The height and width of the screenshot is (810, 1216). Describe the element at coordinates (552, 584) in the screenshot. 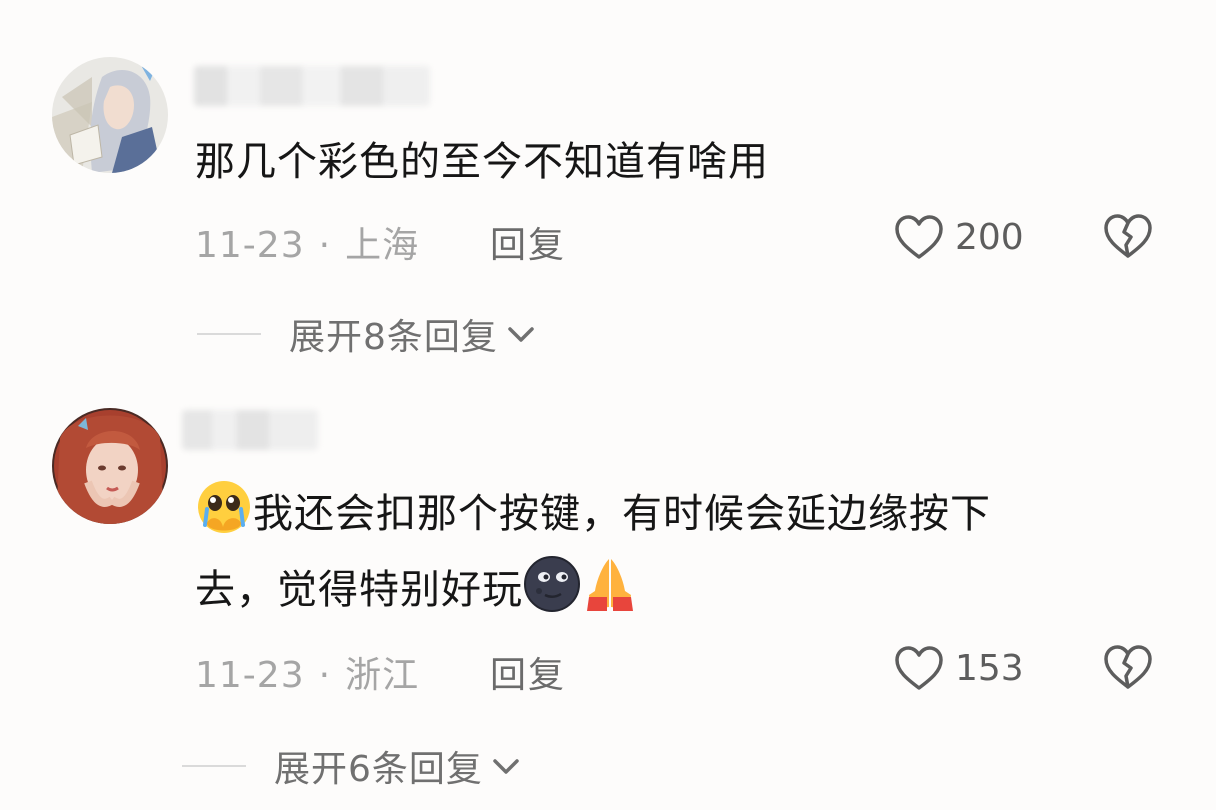

I see `new-moon-face-icon` at that location.